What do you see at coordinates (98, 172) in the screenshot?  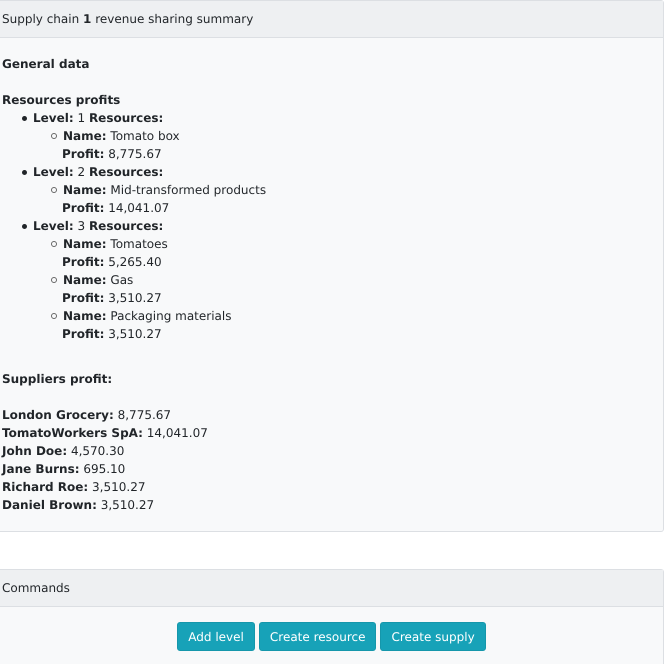 I see `level-label: Level: 2 Resources:` at bounding box center [98, 172].